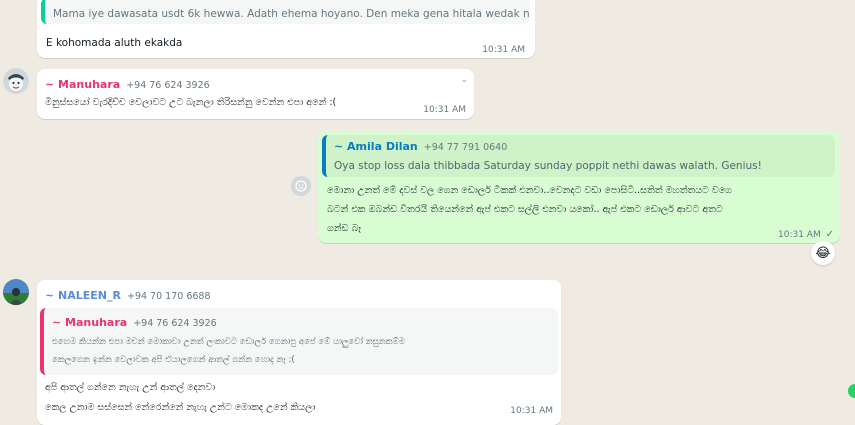 The width and height of the screenshot is (855, 425). Describe the element at coordinates (344, 228) in the screenshot. I see `message-text-line-3: ගන්ඩ බෑ` at that location.